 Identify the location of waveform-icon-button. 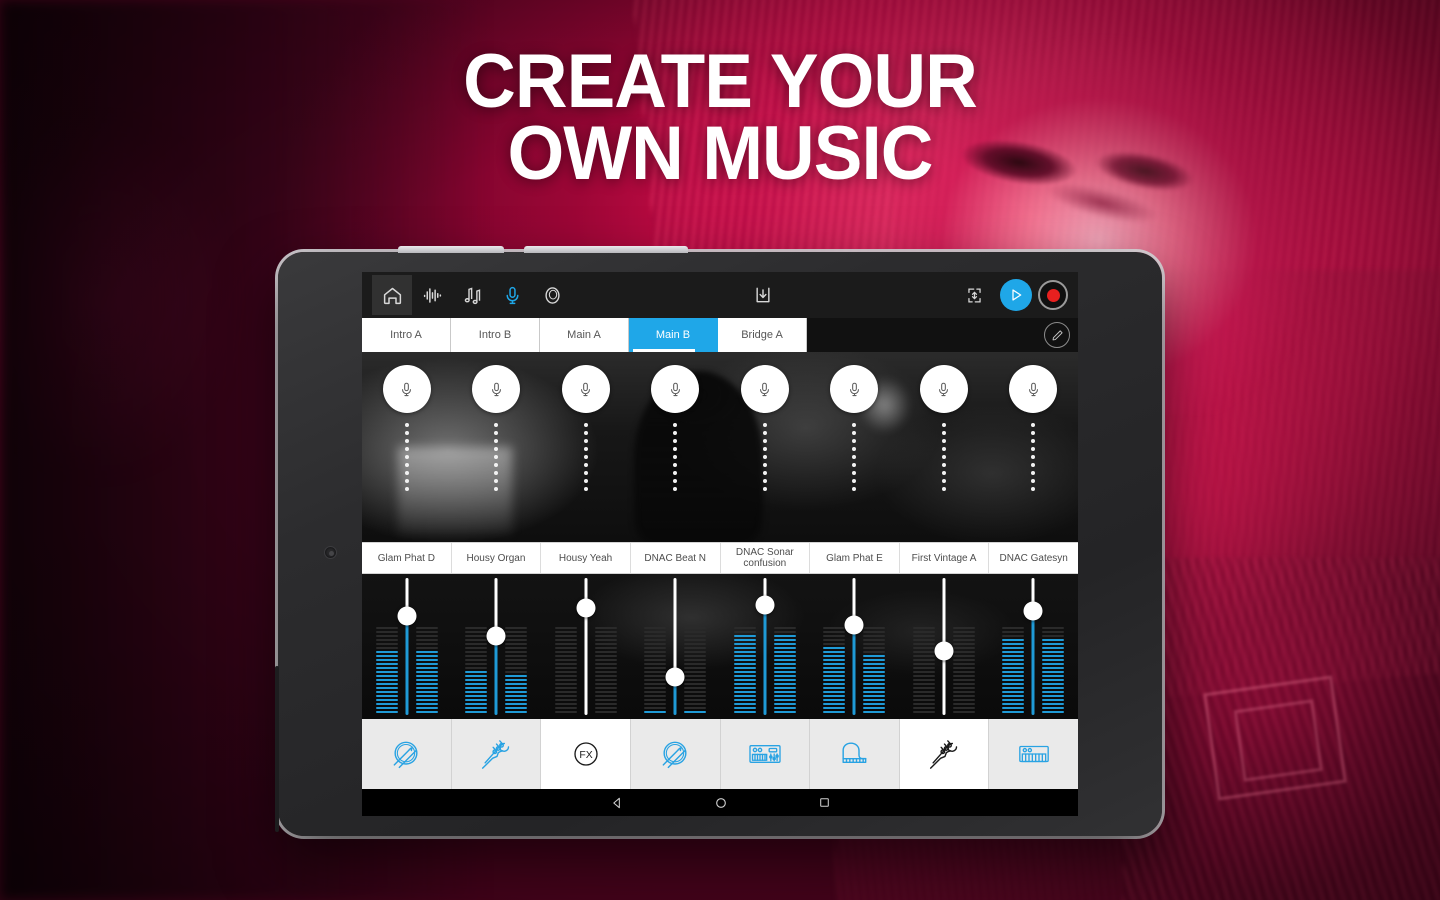
(432, 295).